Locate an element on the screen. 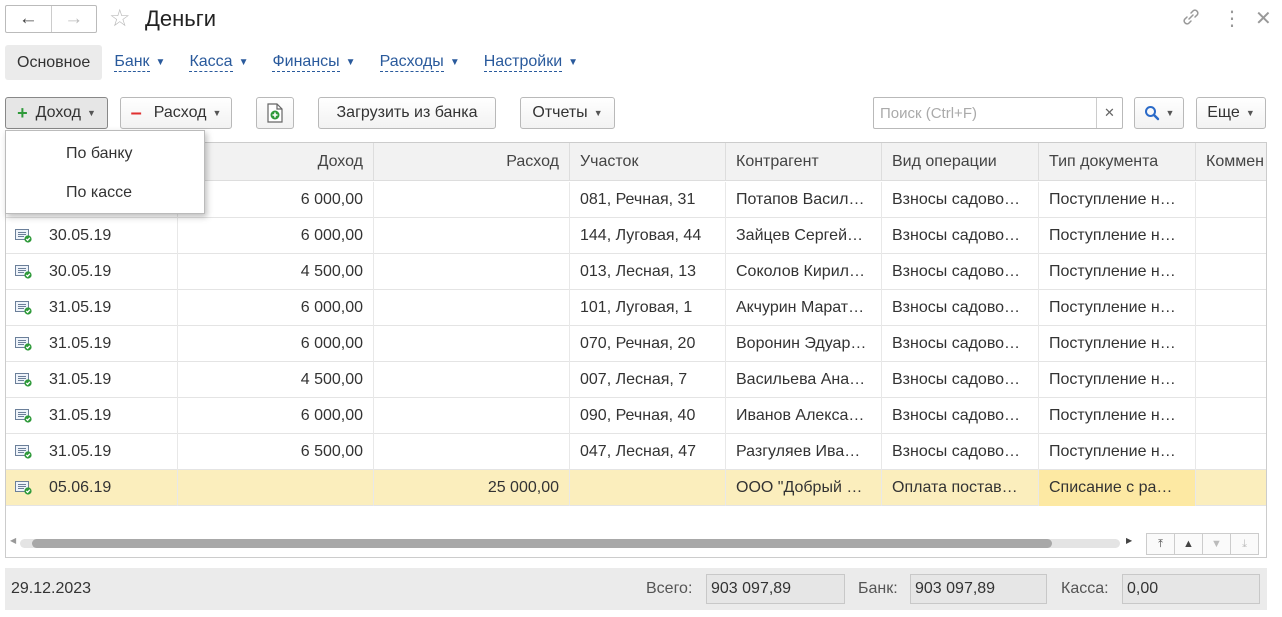  tab-main: Основное is located at coordinates (54, 62).